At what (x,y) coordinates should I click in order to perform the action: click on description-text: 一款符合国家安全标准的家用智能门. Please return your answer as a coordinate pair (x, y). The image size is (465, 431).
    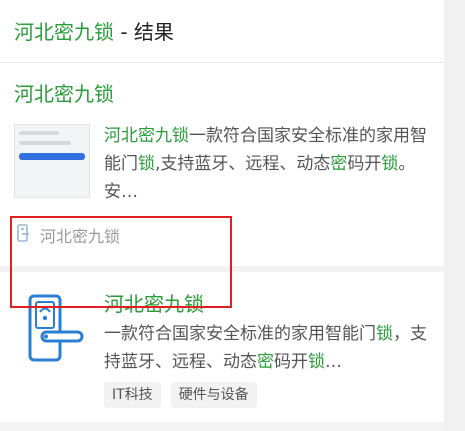
    Looking at the image, I should click on (240, 334).